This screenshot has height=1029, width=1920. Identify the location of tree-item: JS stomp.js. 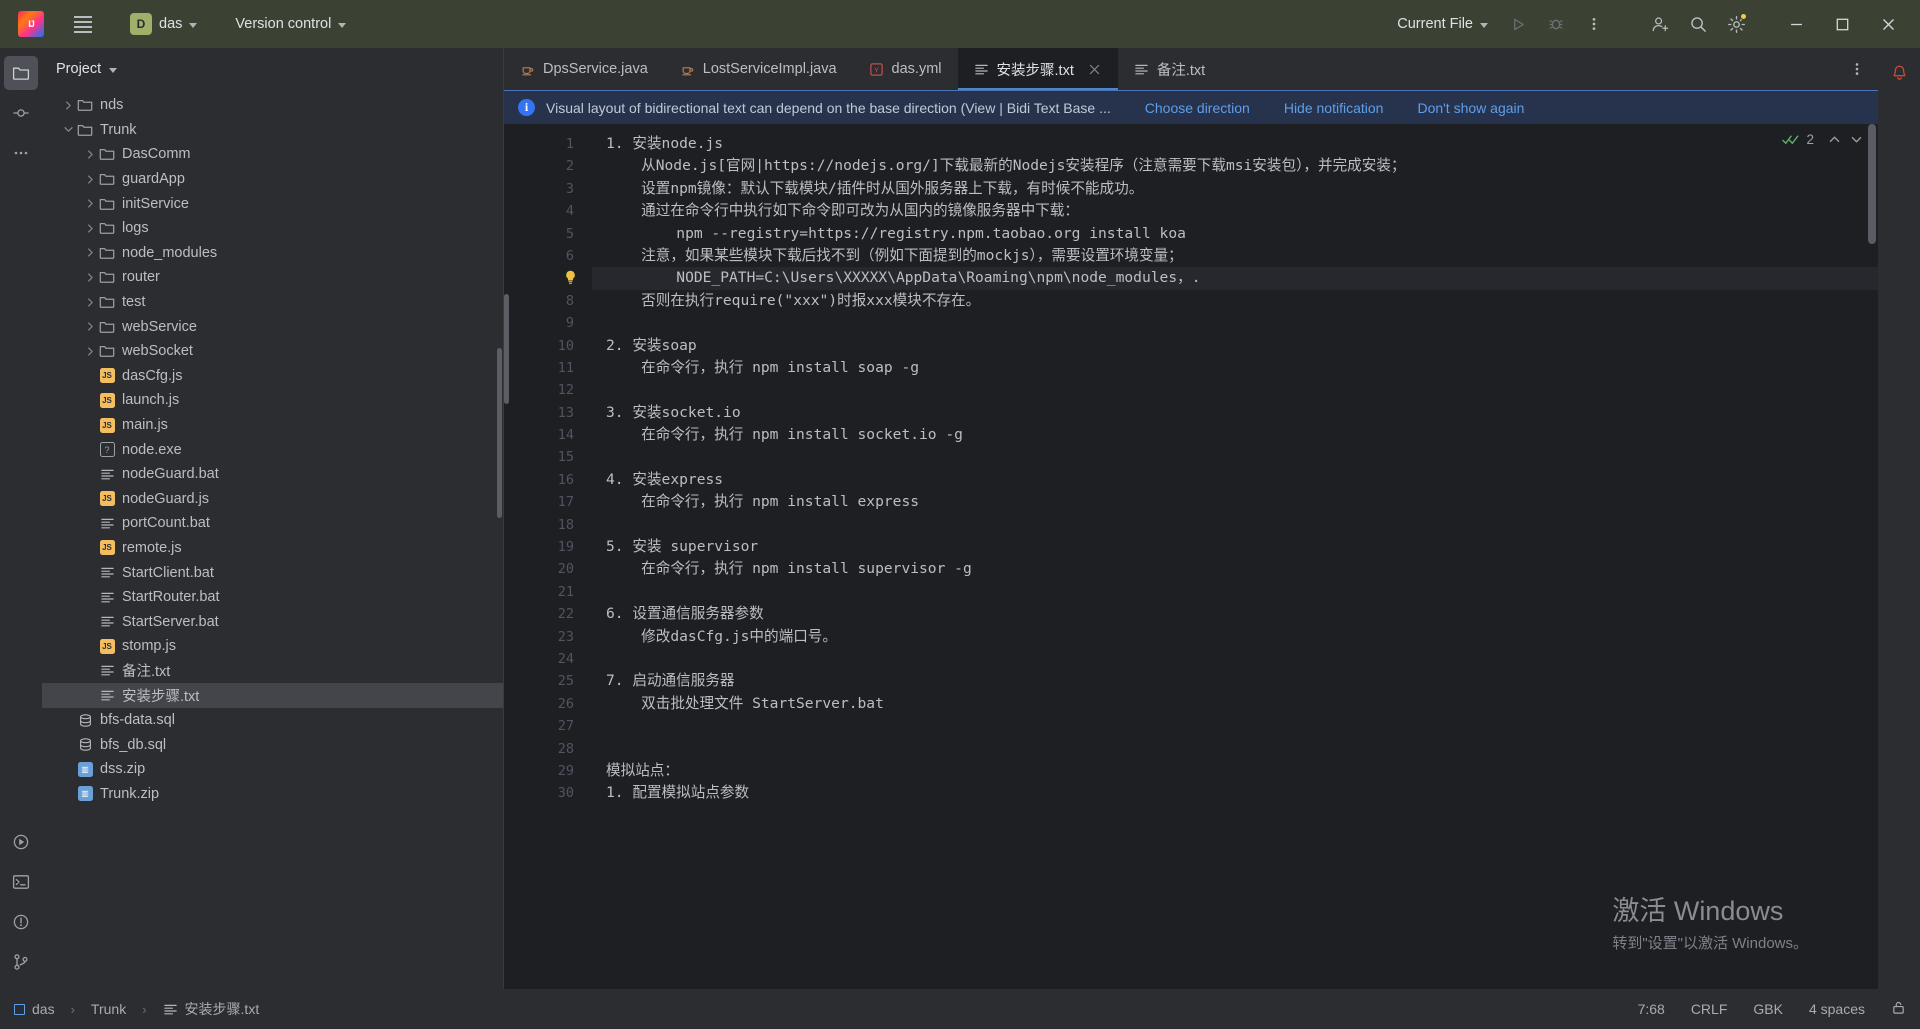
(272, 646).